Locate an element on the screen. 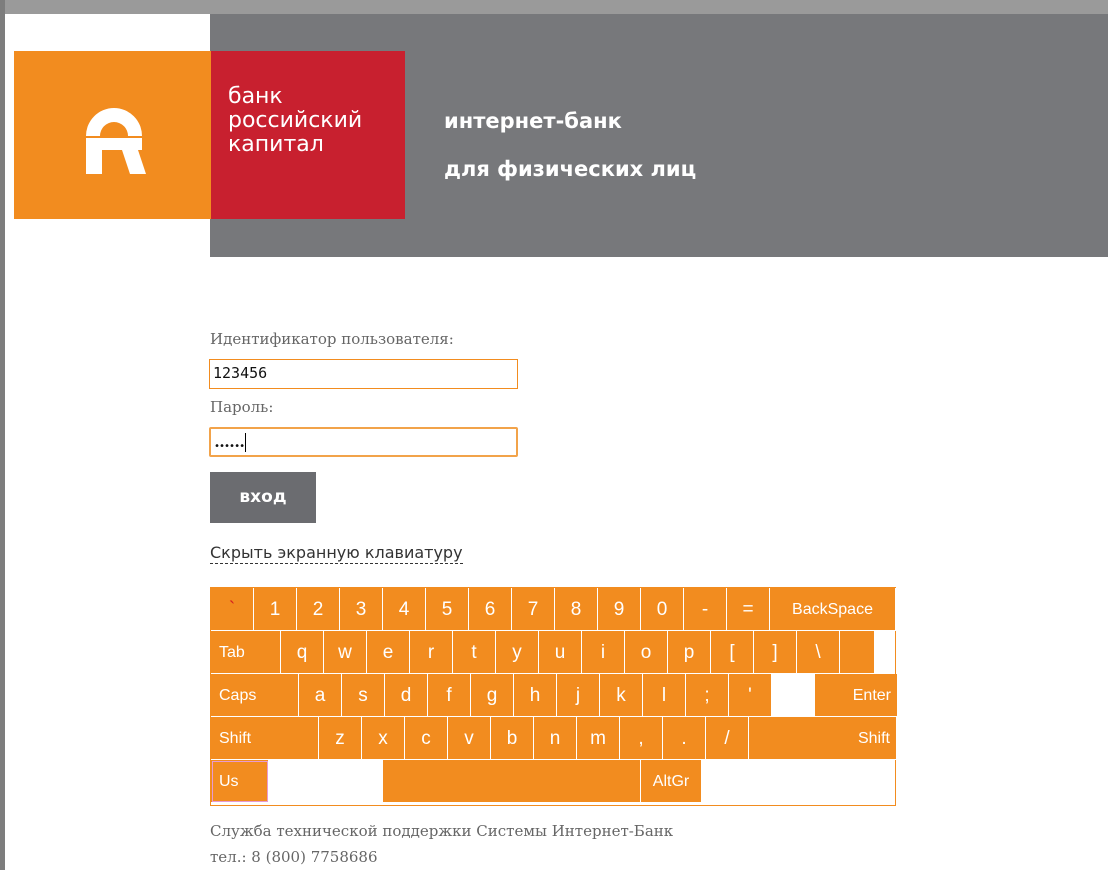  keyboard-key: ] is located at coordinates (775, 652).